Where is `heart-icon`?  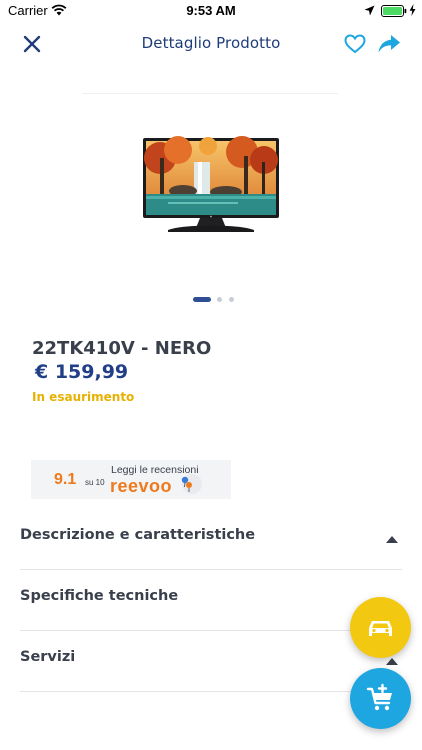
heart-icon is located at coordinates (355, 44).